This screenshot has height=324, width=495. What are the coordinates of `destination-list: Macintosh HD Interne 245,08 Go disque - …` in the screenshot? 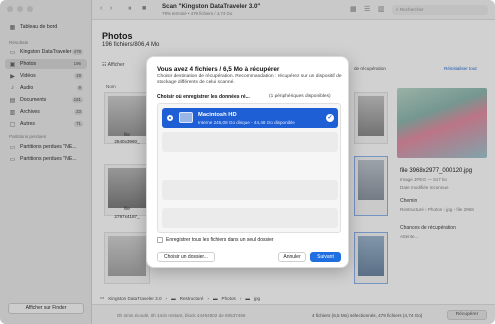 It's located at (249, 168).